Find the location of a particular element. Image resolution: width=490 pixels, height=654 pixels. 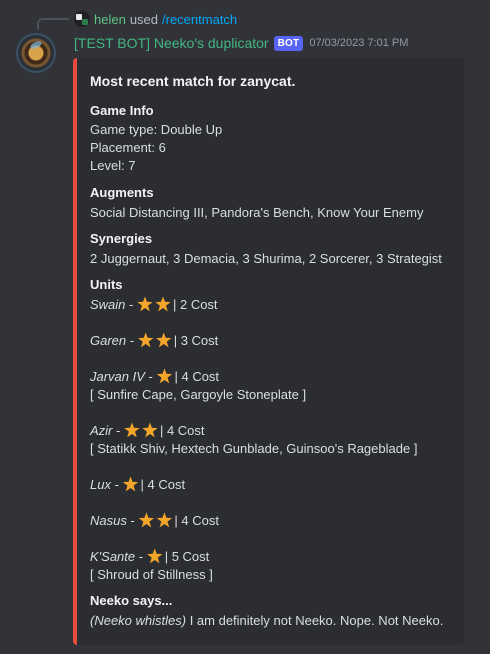

unit-cost: | 2 Cost is located at coordinates (195, 304).